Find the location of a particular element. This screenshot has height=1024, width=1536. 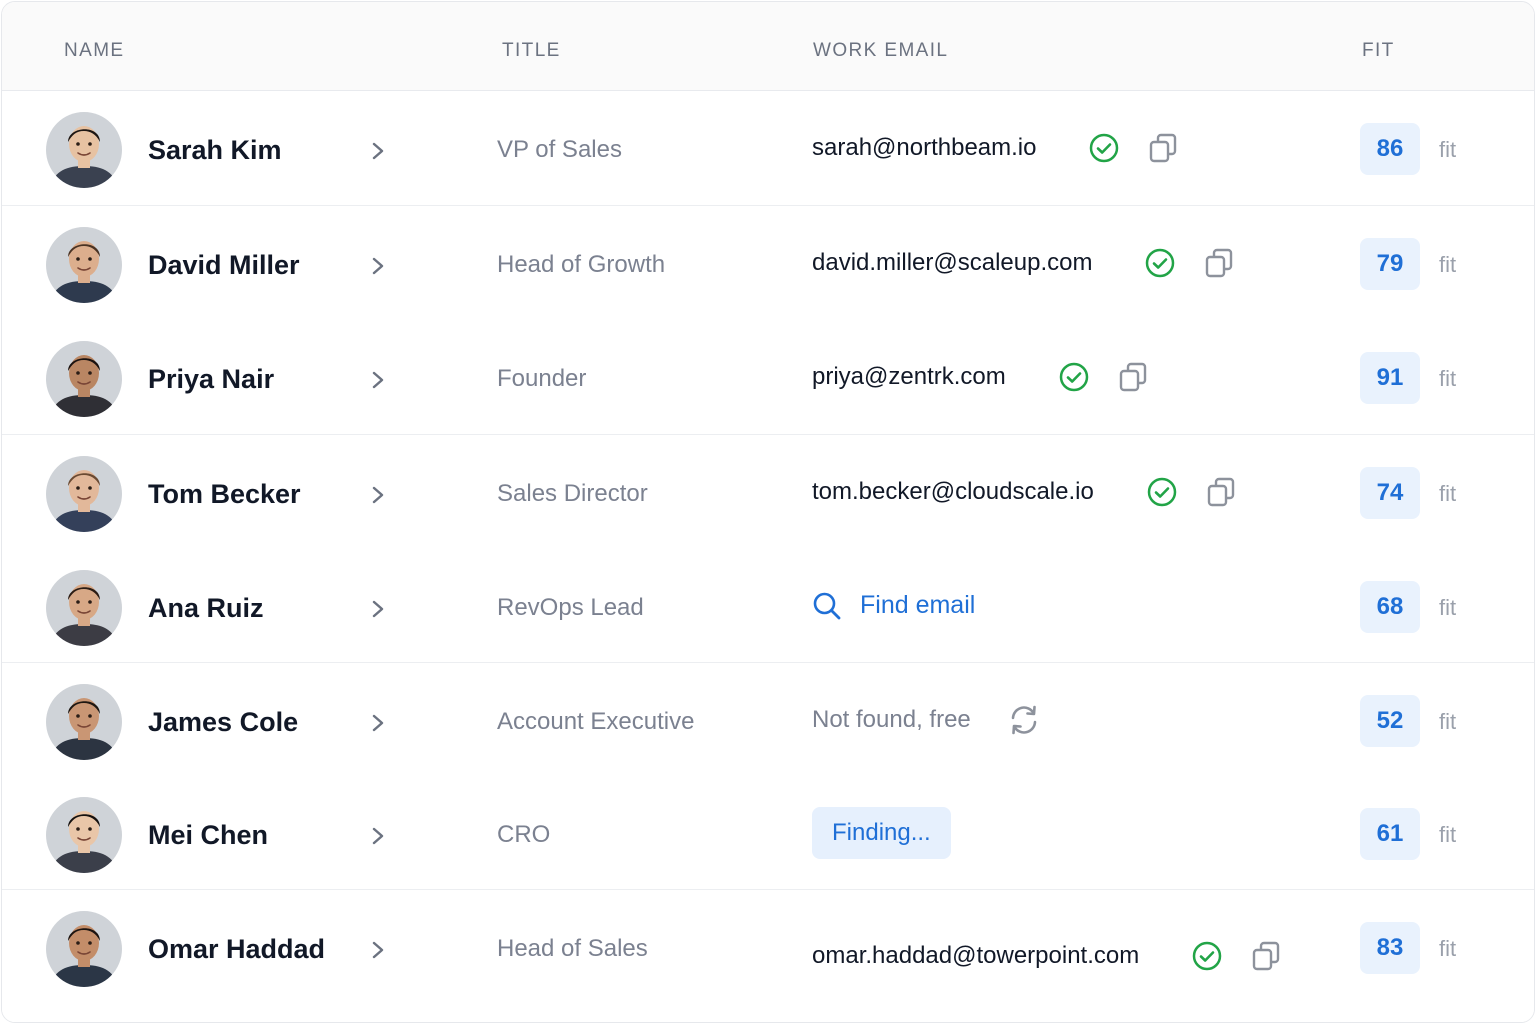

contact-title: VP of Sales is located at coordinates (559, 149).